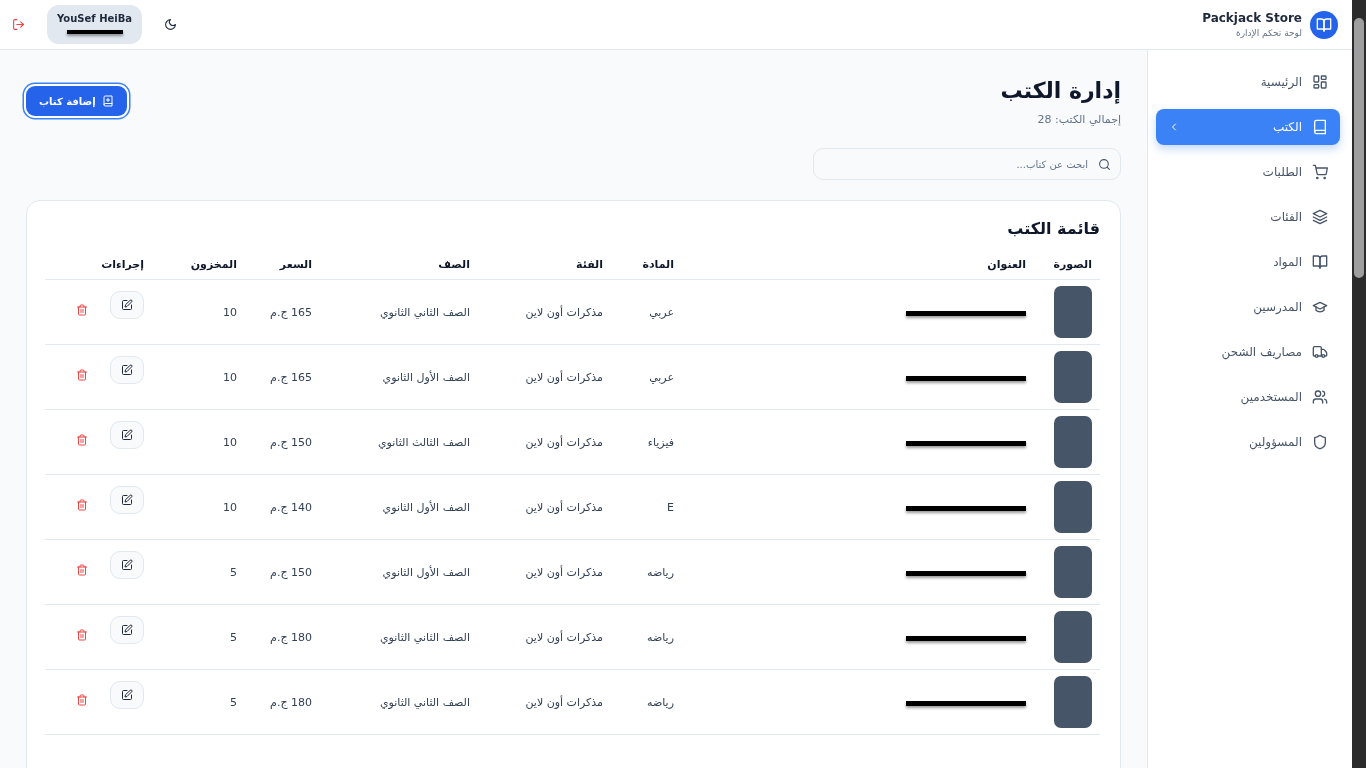  Describe the element at coordinates (1248, 217) in the screenshot. I see `sidebar-item: الفئات` at that location.